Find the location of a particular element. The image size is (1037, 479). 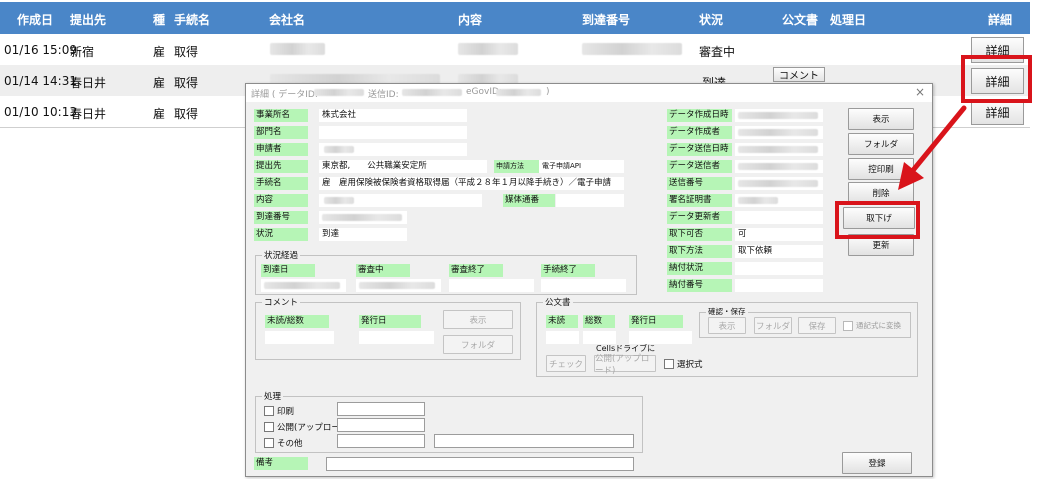

other-note-input is located at coordinates (534, 441).